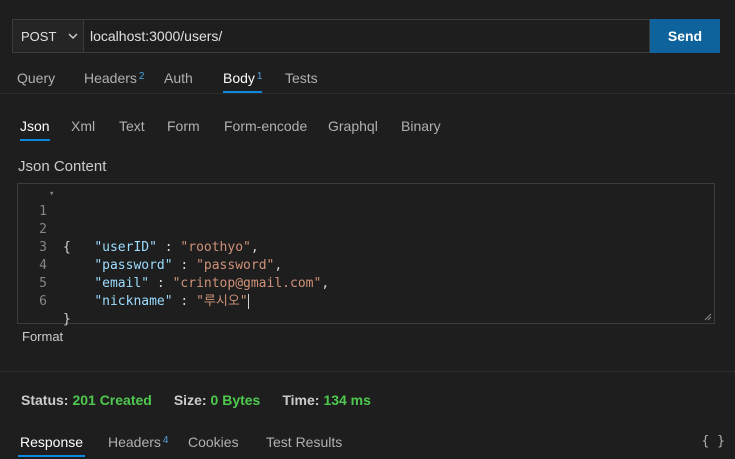 Image resolution: width=735 pixels, height=459 pixels. Describe the element at coordinates (39, 36) in the screenshot. I see `method-value: POST` at that location.